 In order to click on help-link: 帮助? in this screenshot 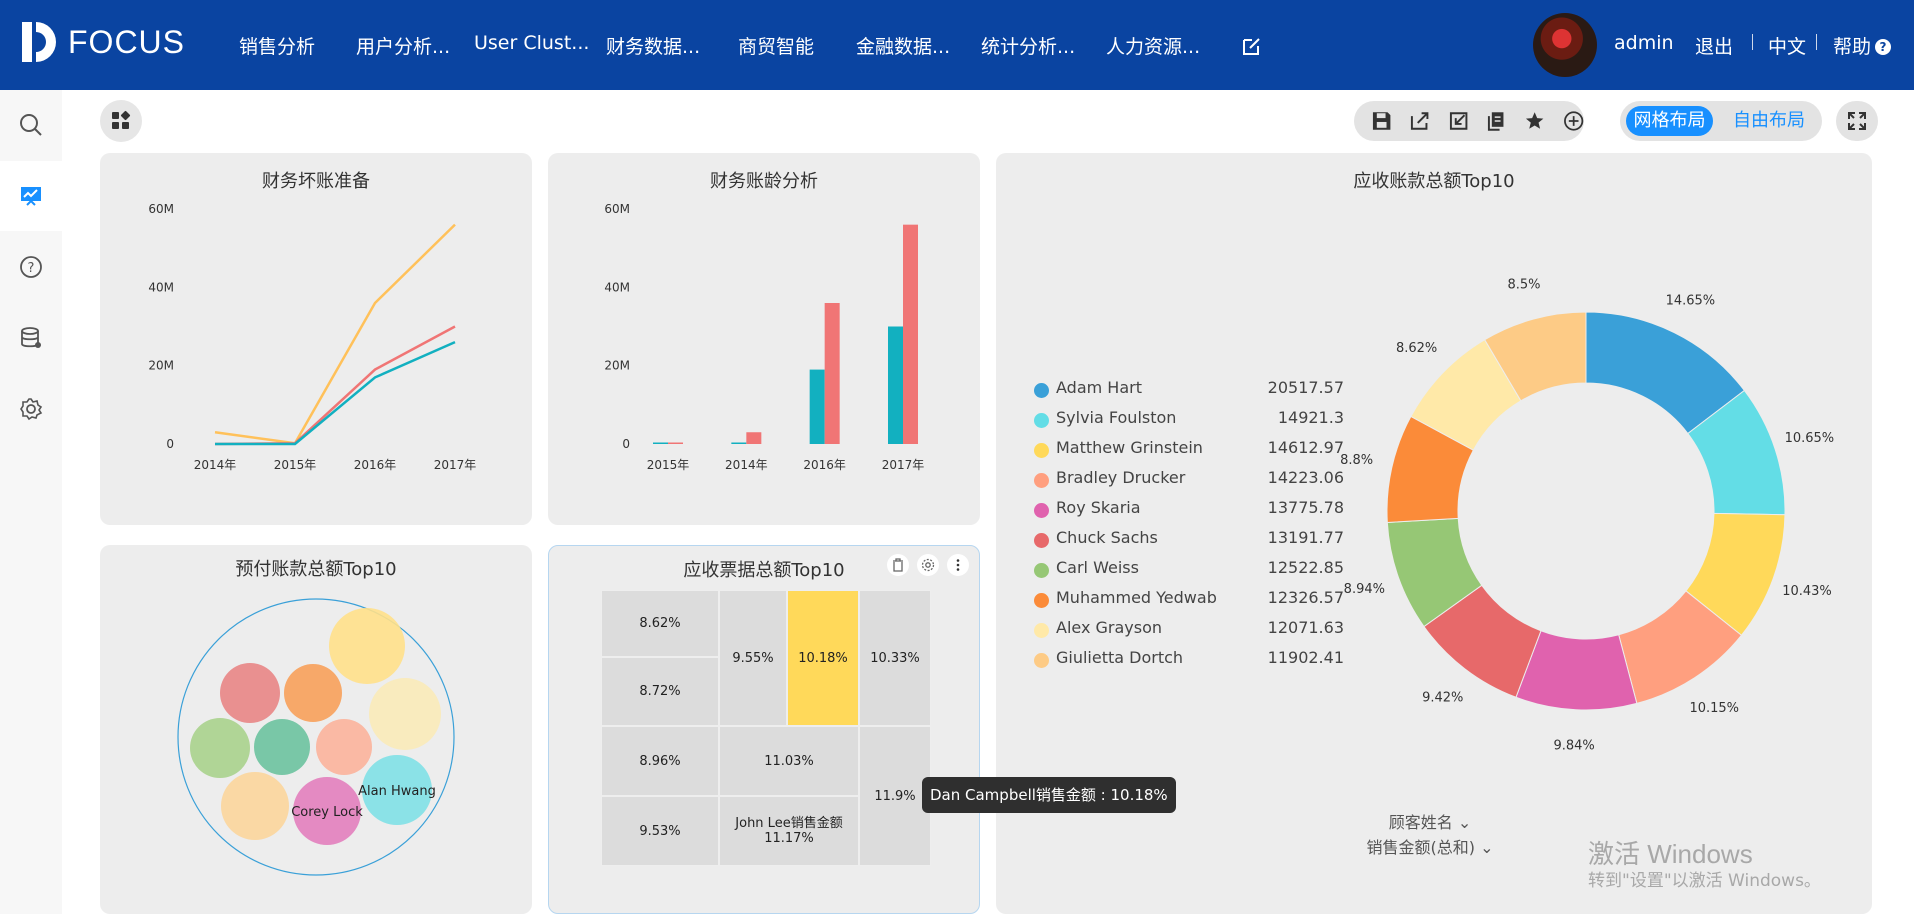, I will do `click(1862, 45)`.